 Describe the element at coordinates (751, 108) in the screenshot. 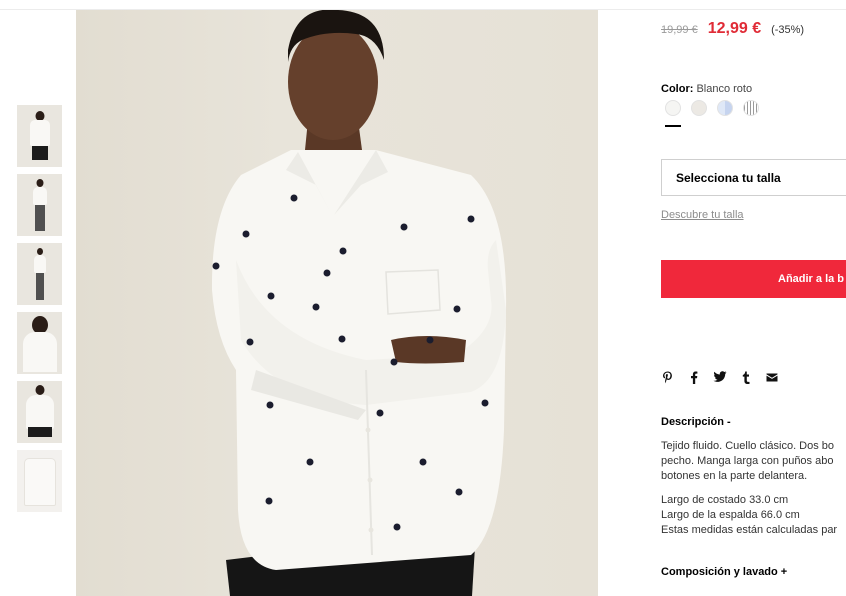

I see `swatch-stripes` at that location.